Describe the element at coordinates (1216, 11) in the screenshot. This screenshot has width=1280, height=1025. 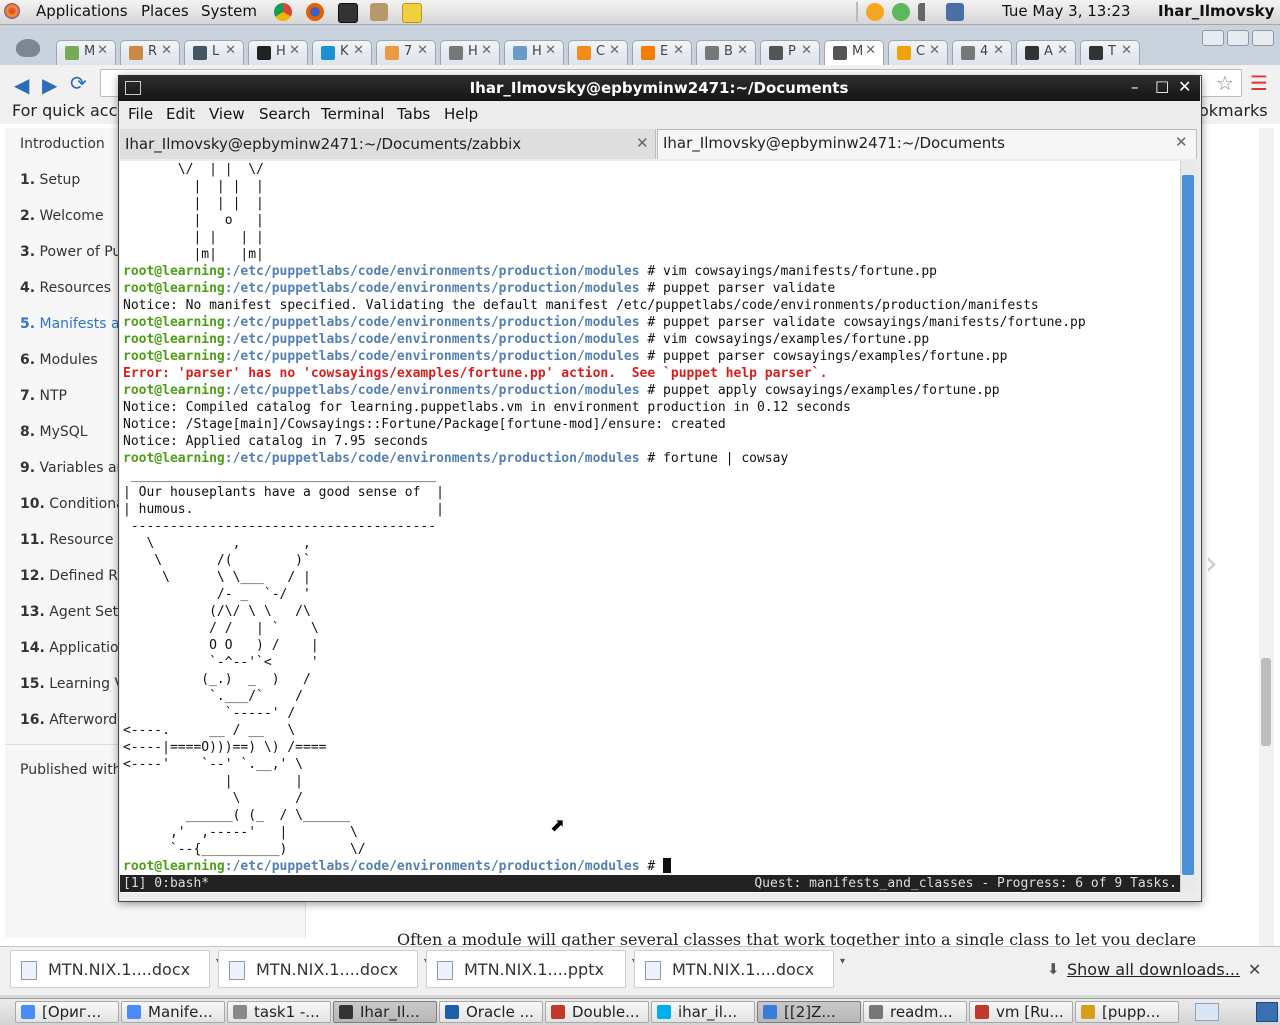
I see `user-menu: Ihar_Ilmovsky` at that location.